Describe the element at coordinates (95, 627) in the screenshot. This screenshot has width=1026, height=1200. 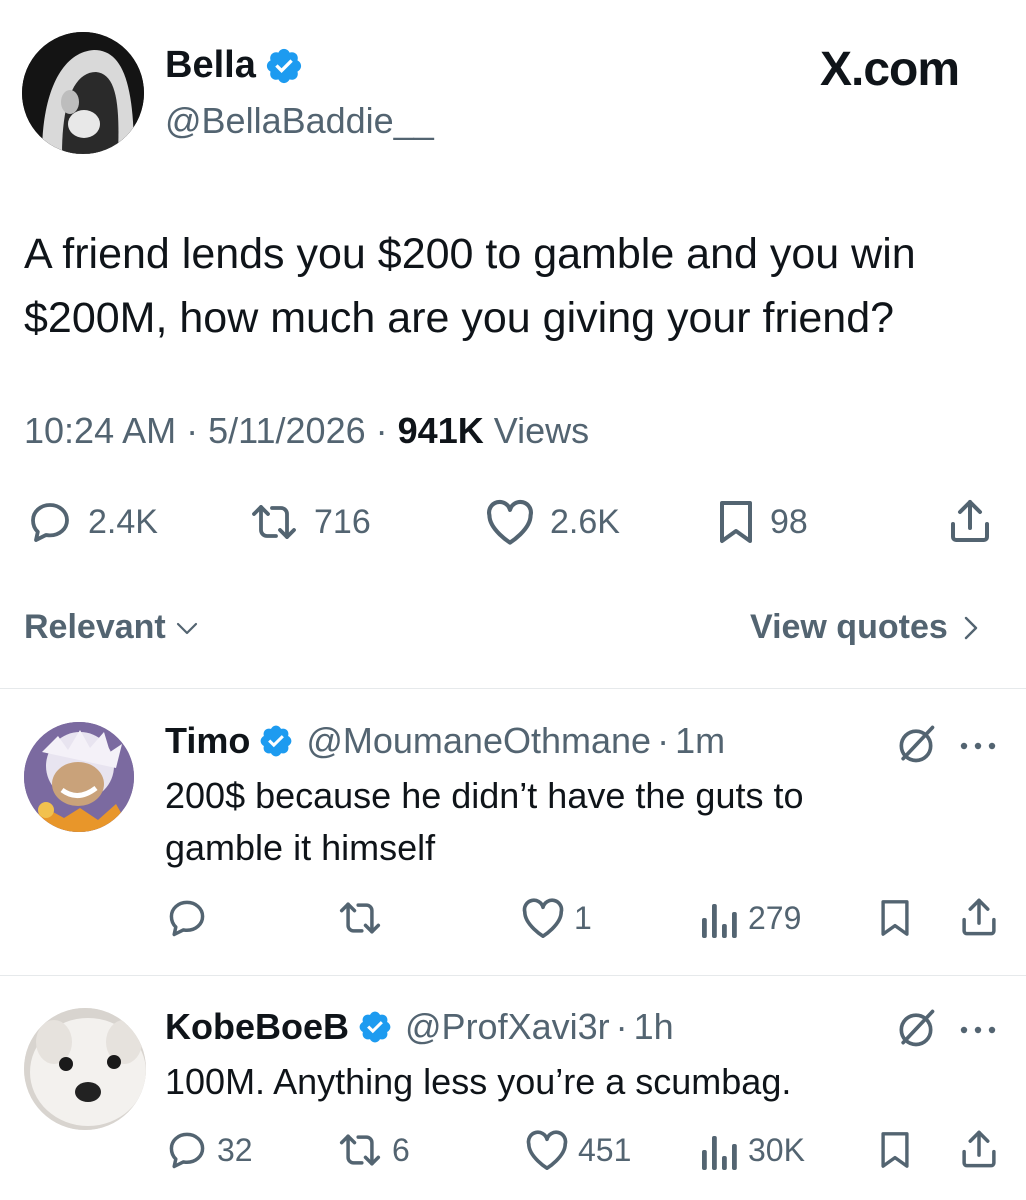
I see `sort-label: Relevant` at that location.